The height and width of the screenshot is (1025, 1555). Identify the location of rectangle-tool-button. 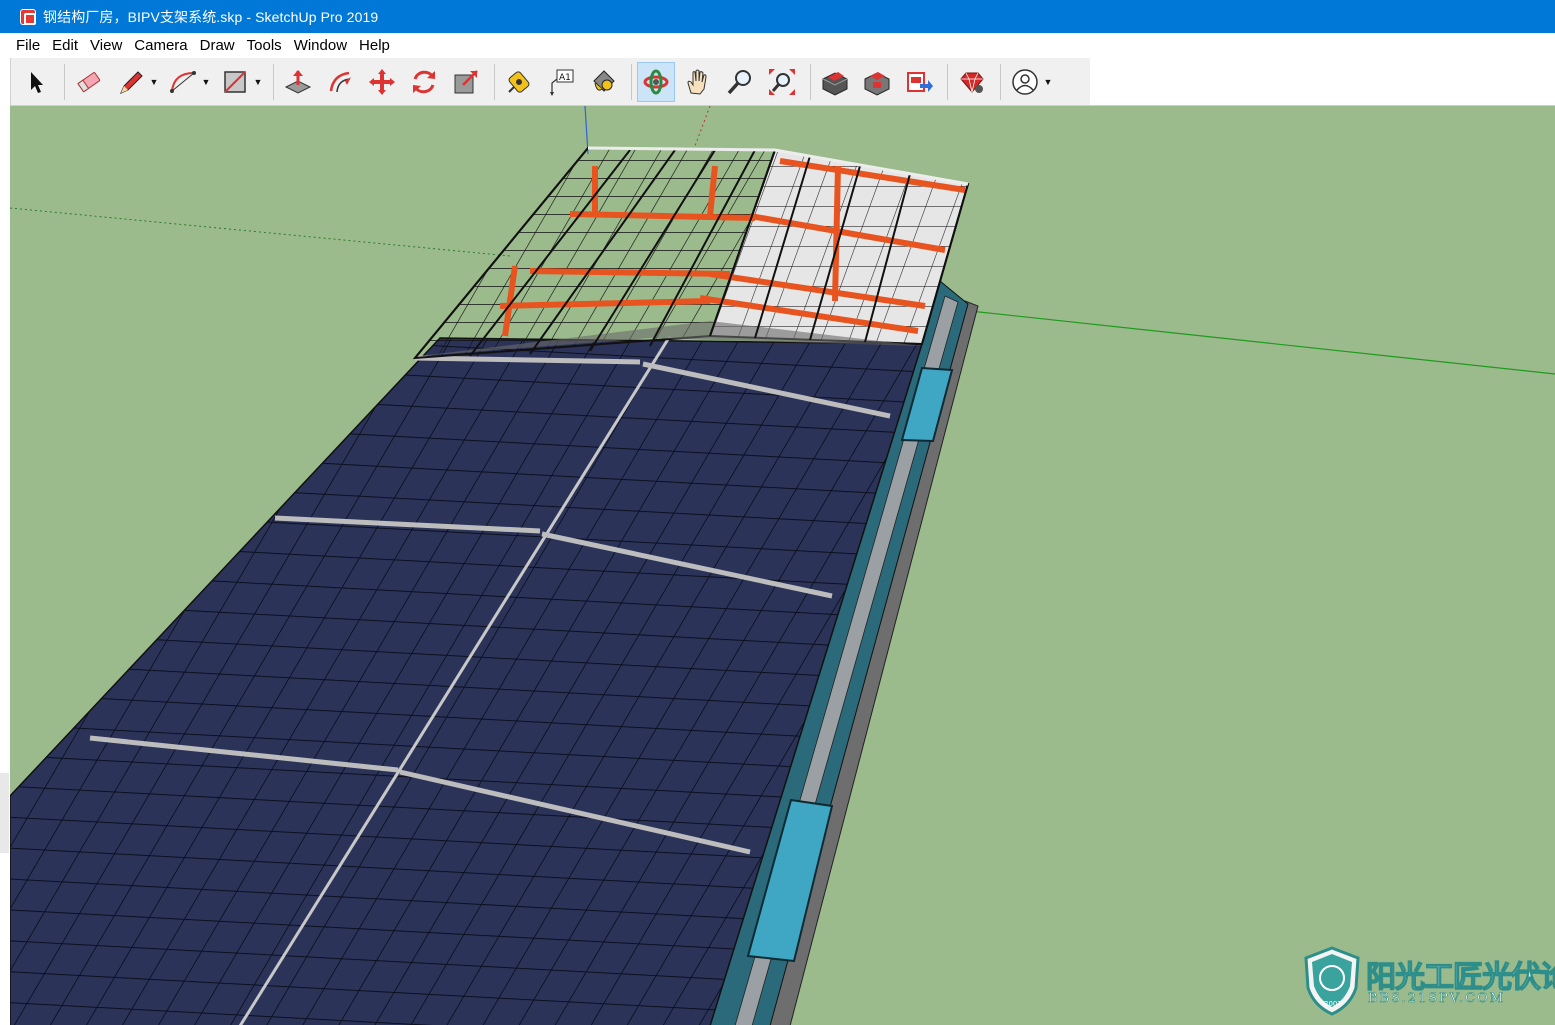
(235, 82).